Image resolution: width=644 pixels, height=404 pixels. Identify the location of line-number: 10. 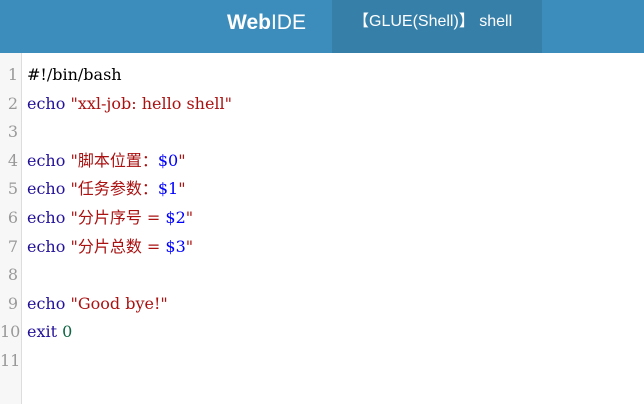
(10, 332).